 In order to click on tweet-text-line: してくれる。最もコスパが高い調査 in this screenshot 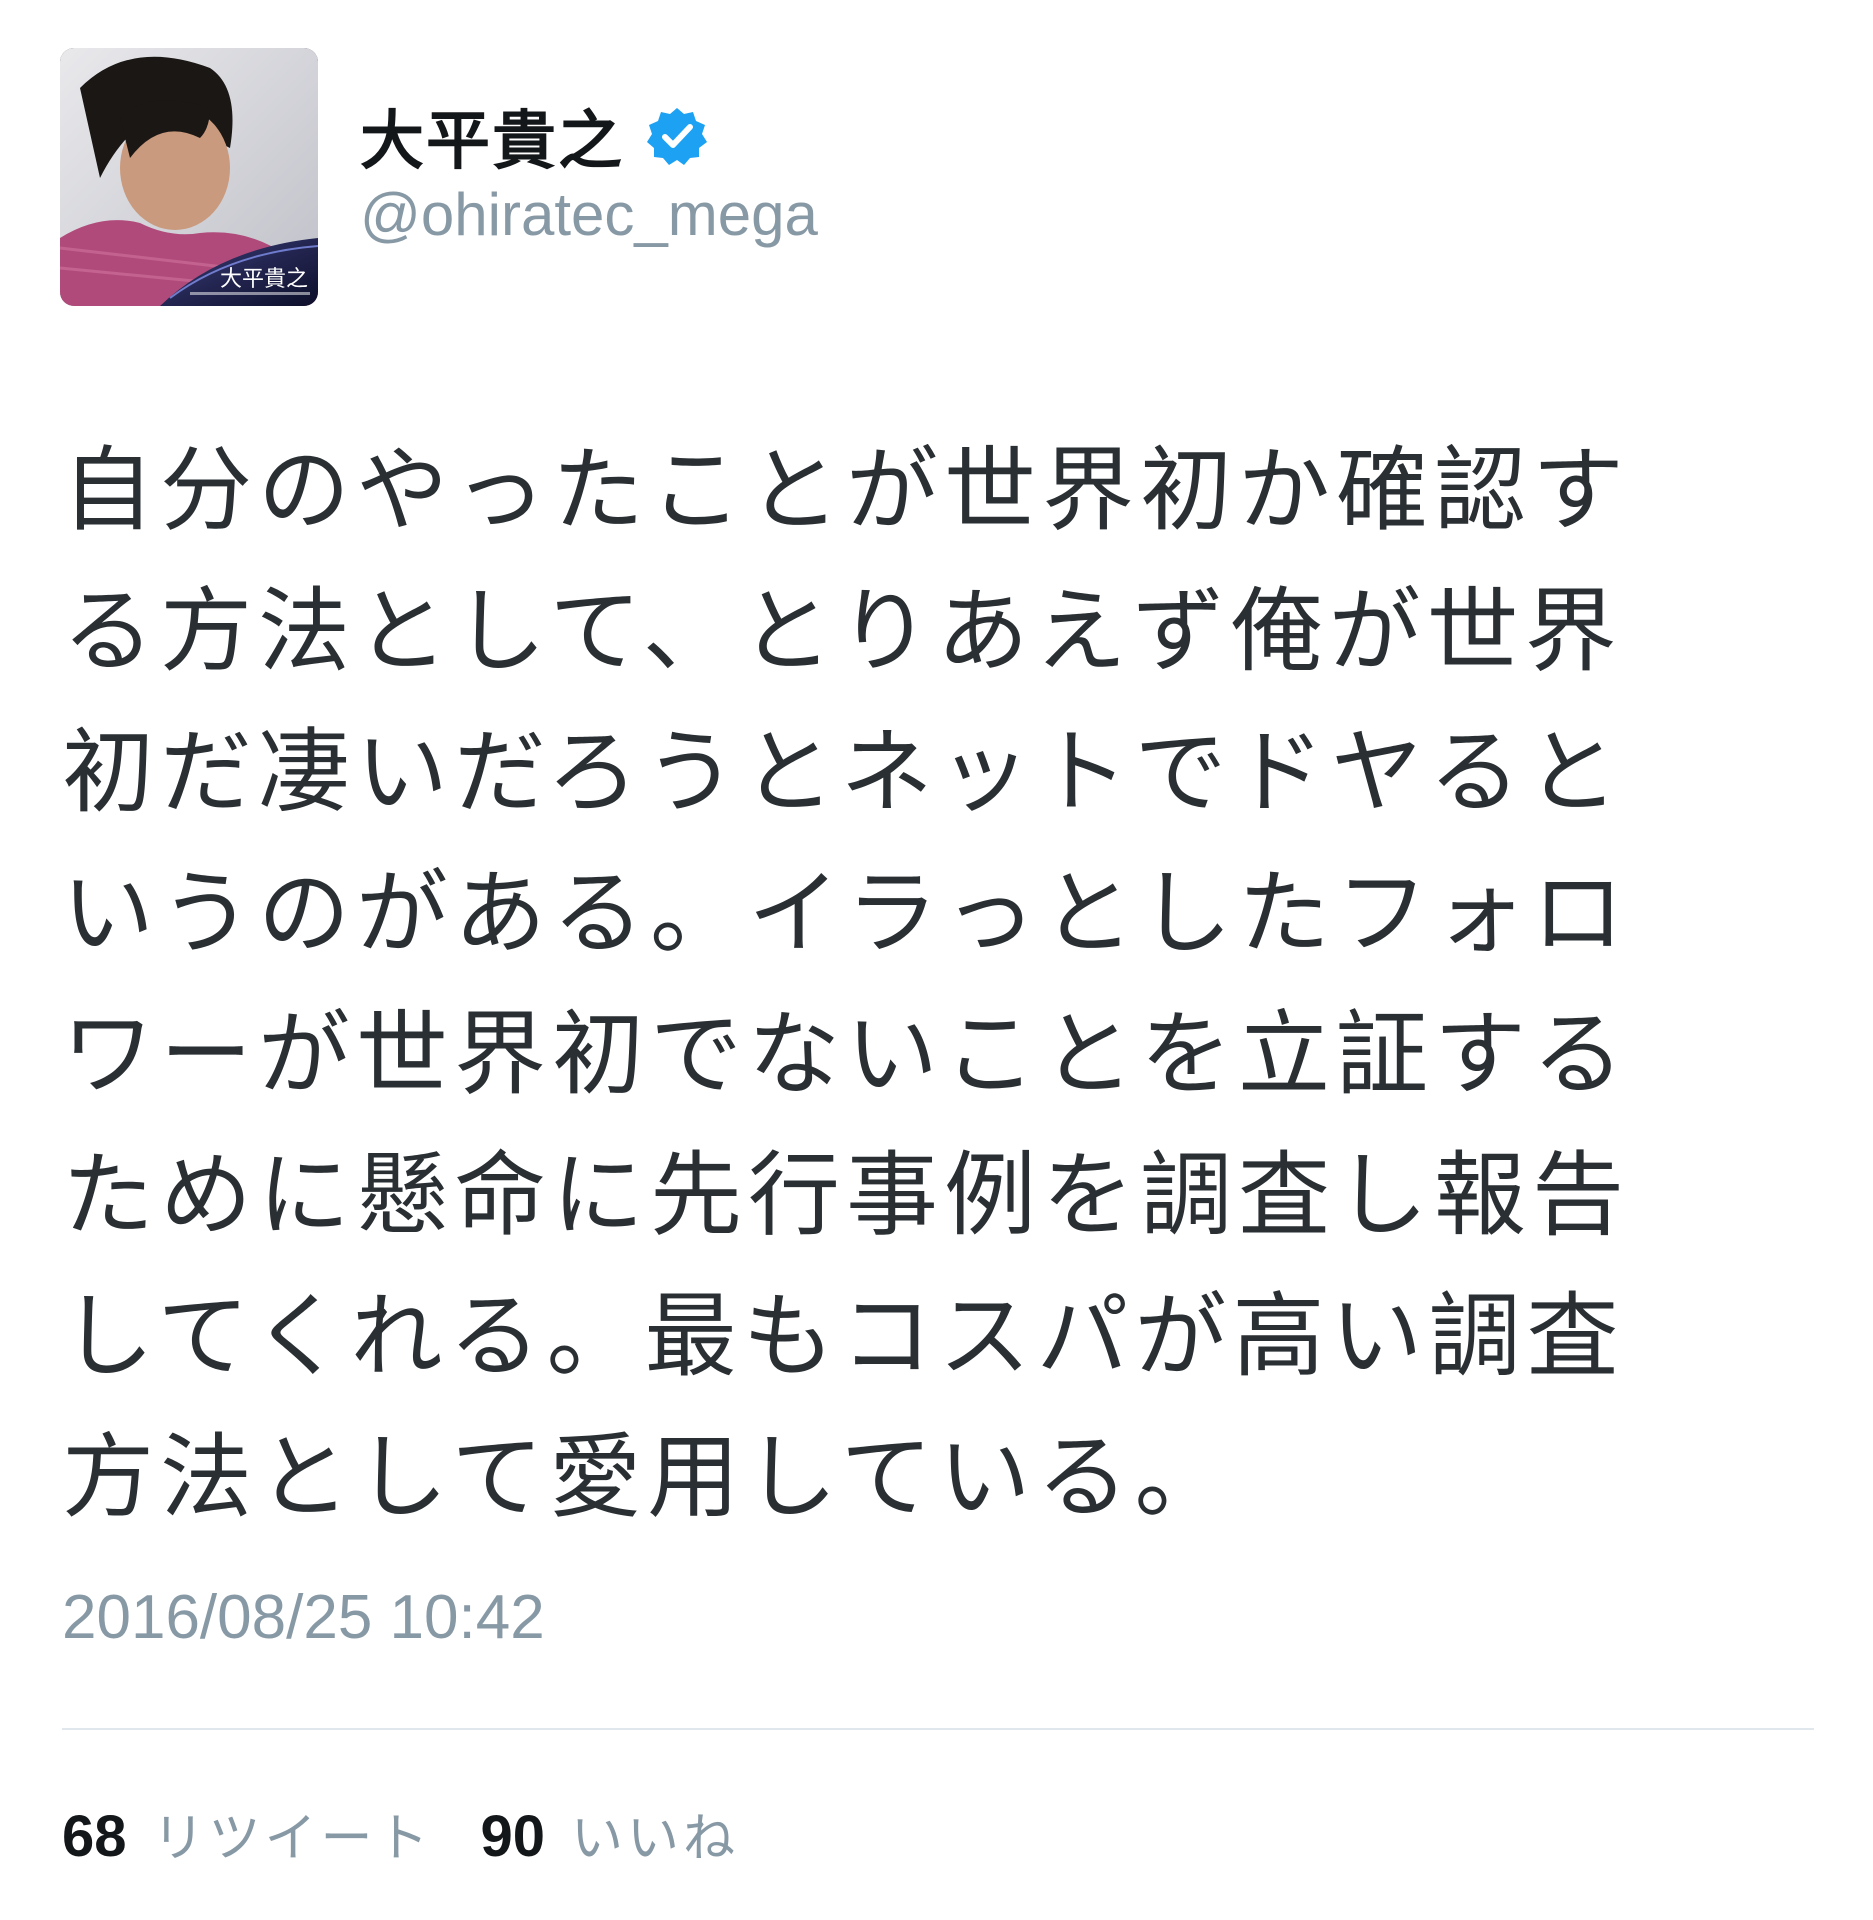, I will do `click(843, 1336)`.